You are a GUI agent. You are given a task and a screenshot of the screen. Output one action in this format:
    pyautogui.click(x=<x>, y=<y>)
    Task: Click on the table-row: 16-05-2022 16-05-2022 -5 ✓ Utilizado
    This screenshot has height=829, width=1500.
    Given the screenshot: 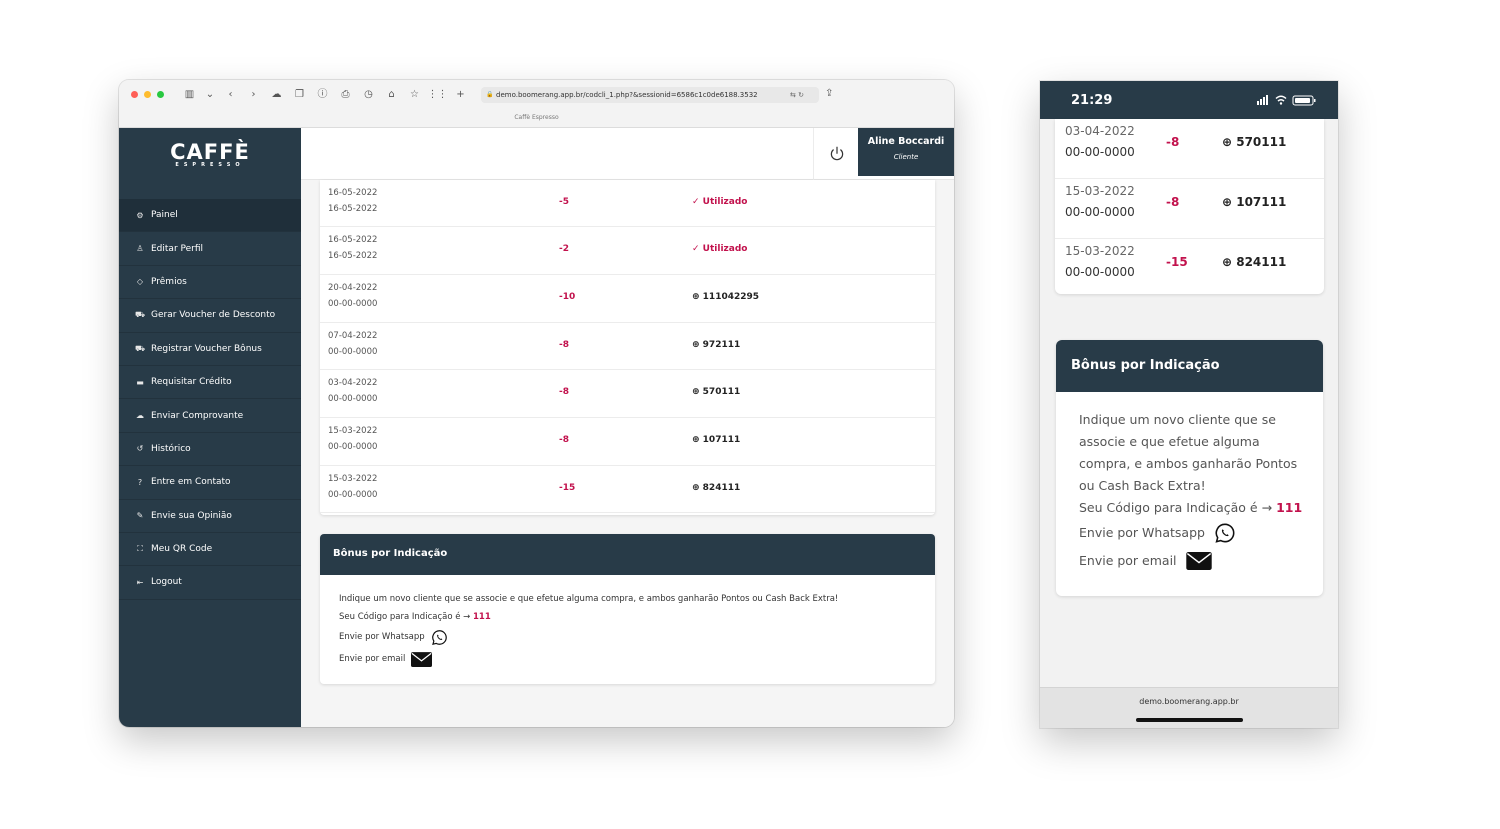 What is the action you would take?
    pyautogui.click(x=627, y=204)
    